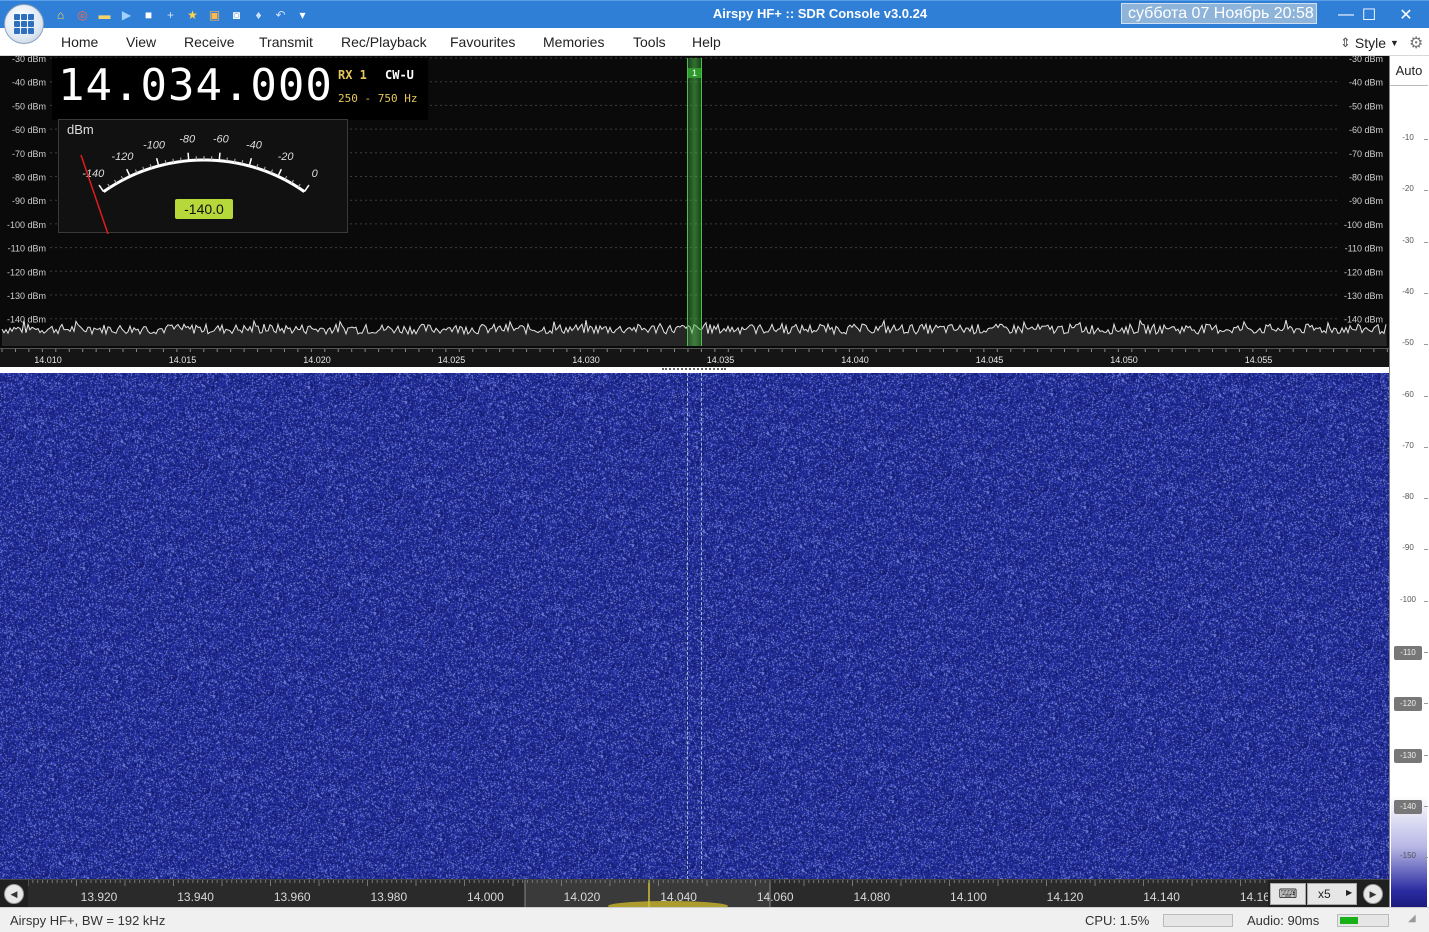 This screenshot has width=1429, height=932. Describe the element at coordinates (1366, 130) in the screenshot. I see `dbm-label-right: -60 dBm` at that location.